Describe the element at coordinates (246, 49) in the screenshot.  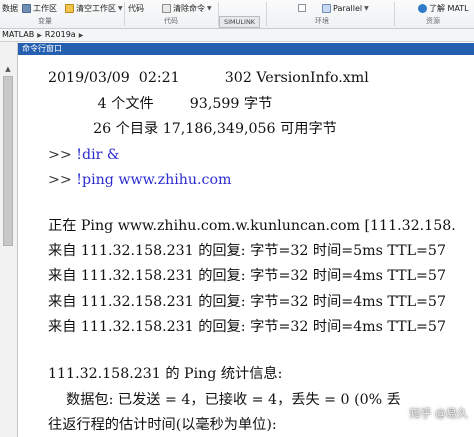
I see `command-window-title: 命令行窗口` at that location.